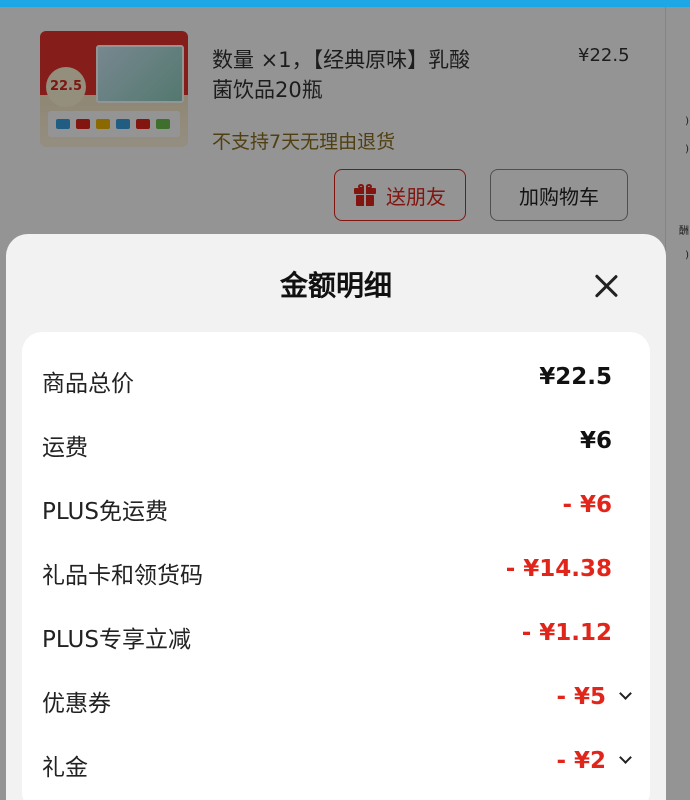 Image resolution: width=690 pixels, height=800 pixels. Describe the element at coordinates (336, 762) in the screenshot. I see `row-gift-money: 礼金 - ¥2` at that location.